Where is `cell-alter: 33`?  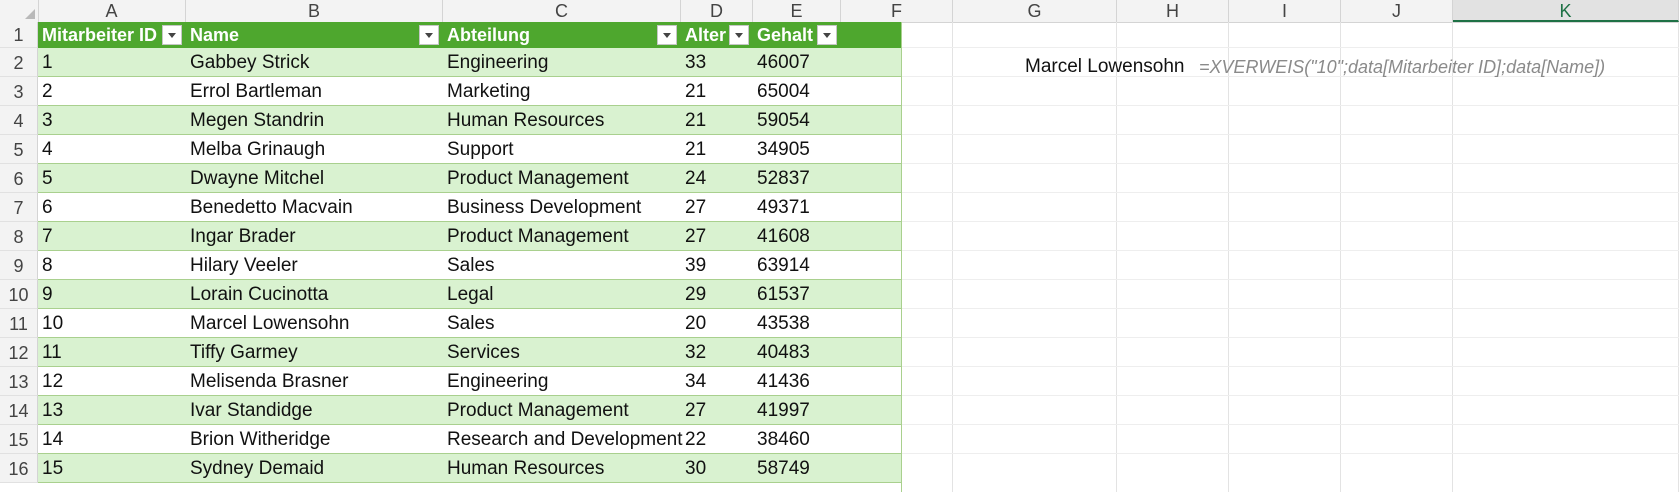
cell-alter: 33 is located at coordinates (717, 62).